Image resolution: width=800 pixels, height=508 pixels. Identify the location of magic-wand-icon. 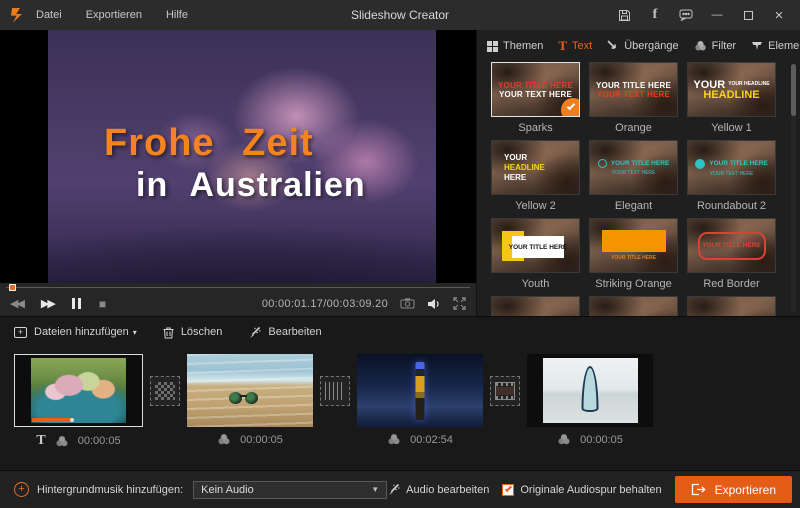
(393, 489).